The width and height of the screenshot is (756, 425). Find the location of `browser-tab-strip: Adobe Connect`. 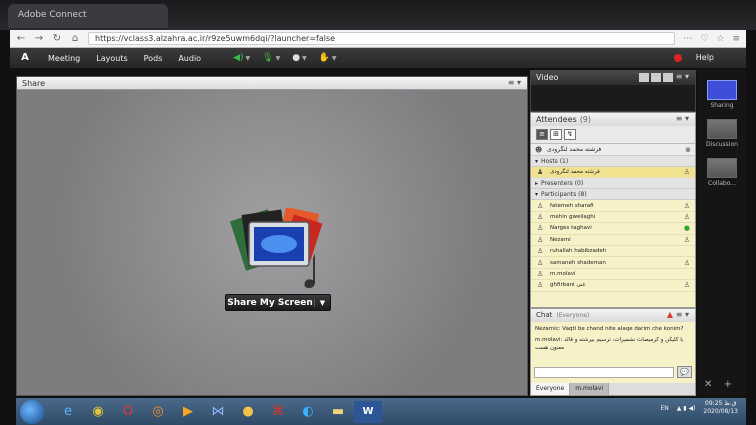

browser-tab-strip: Adobe Connect is located at coordinates (378, 15).